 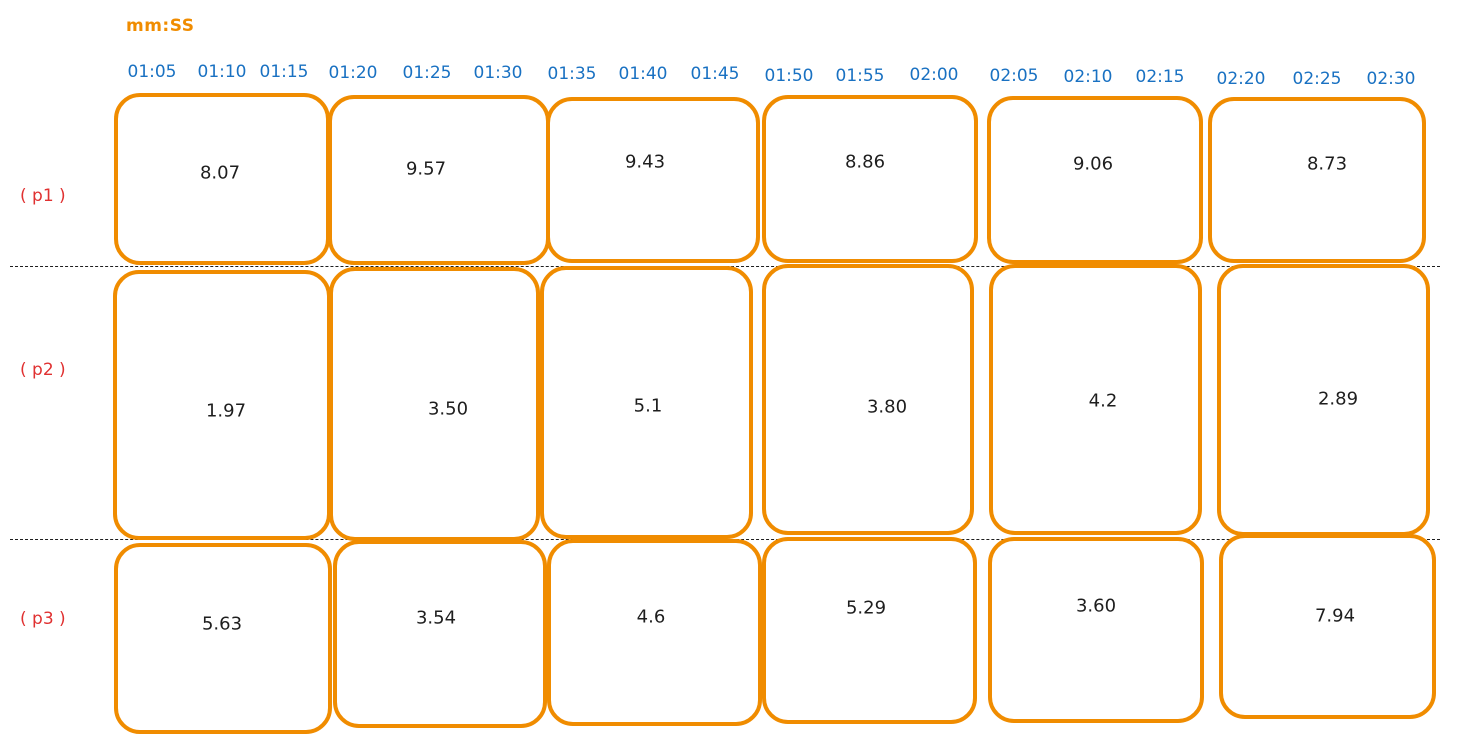 I want to click on time-tick: 01:55, so click(x=860, y=76).